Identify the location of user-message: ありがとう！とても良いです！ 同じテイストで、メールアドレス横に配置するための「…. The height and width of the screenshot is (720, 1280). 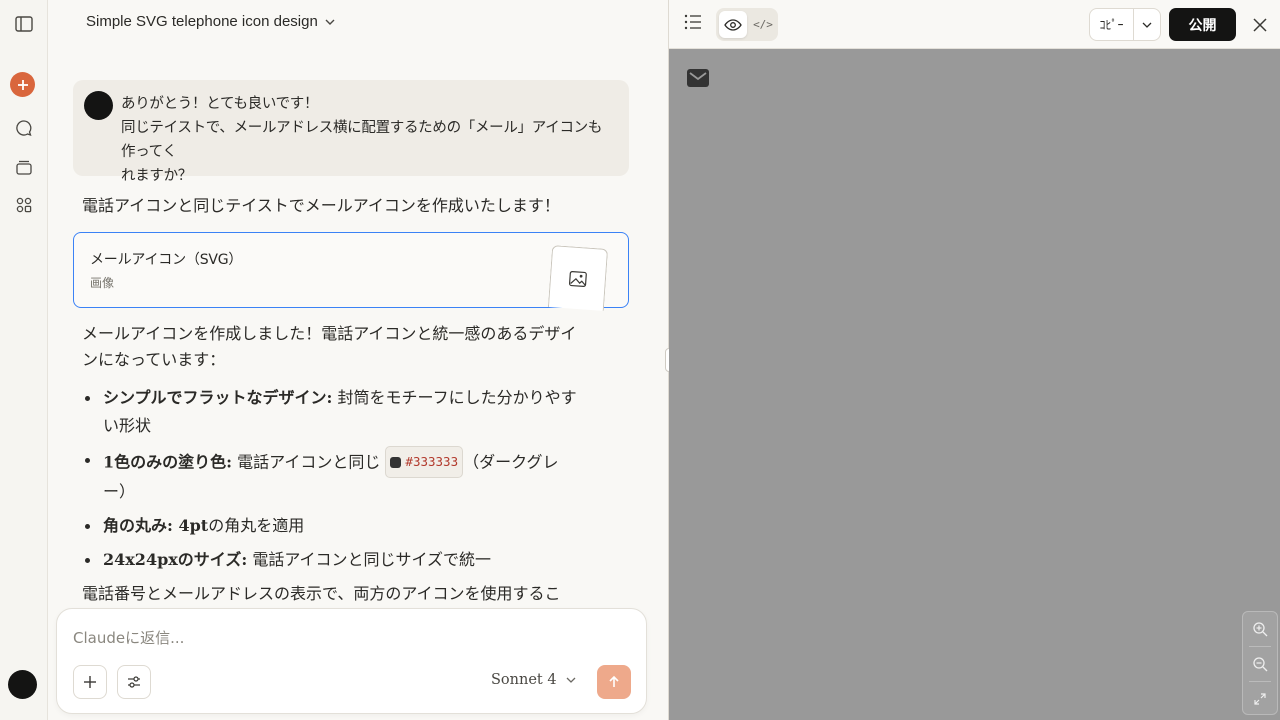
(351, 132).